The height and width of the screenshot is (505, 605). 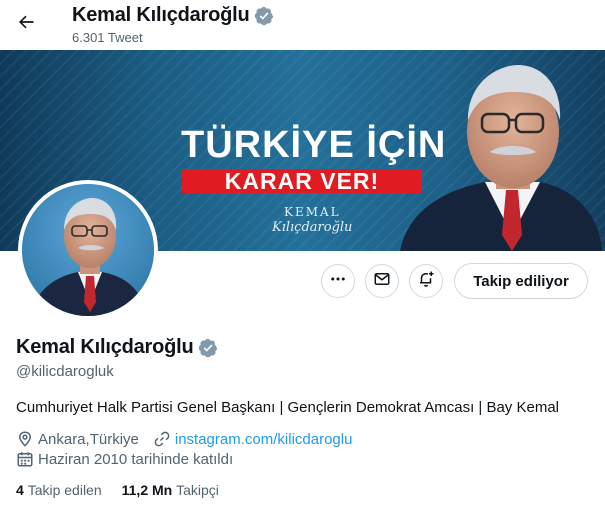 I want to click on message-button, so click(x=382, y=281).